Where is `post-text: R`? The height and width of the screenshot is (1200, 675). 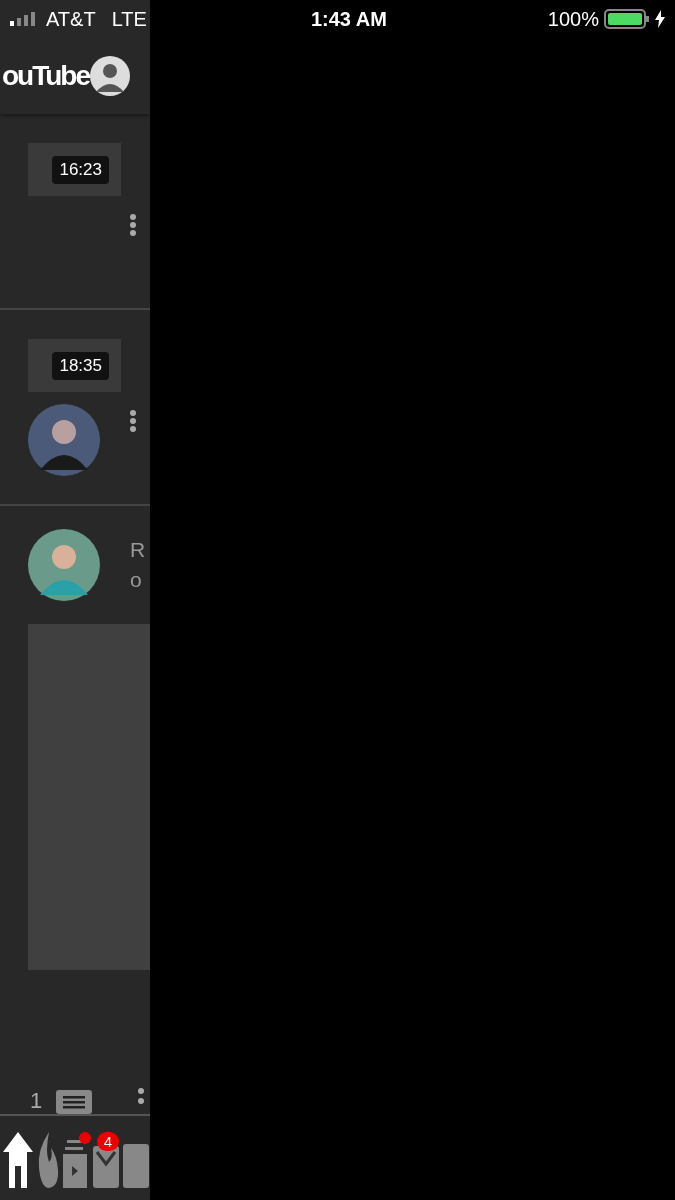 post-text: R is located at coordinates (138, 550).